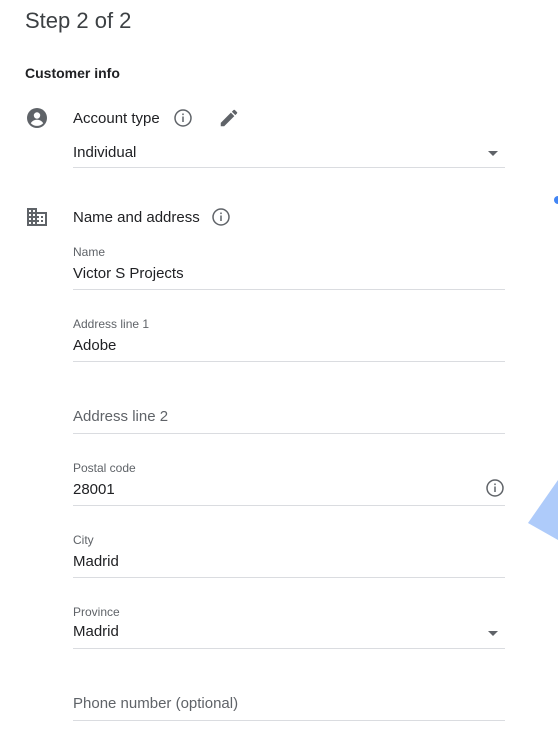 This screenshot has width=558, height=731. What do you see at coordinates (289, 555) in the screenshot?
I see `city-field: City Madrid` at bounding box center [289, 555].